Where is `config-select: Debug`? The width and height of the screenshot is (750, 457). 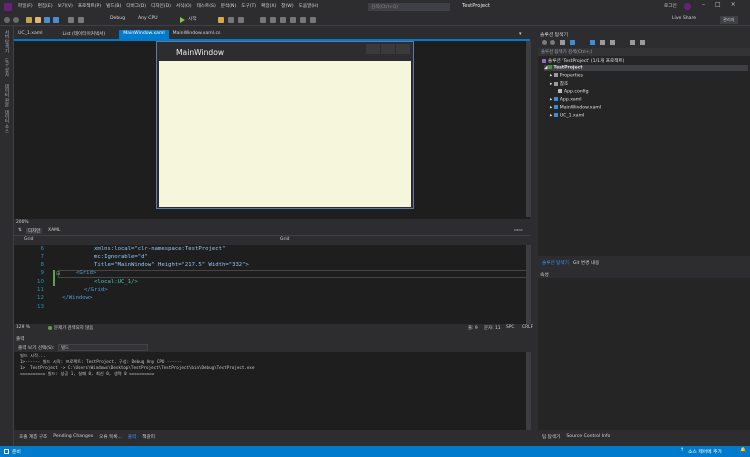 config-select: Debug is located at coordinates (117, 18).